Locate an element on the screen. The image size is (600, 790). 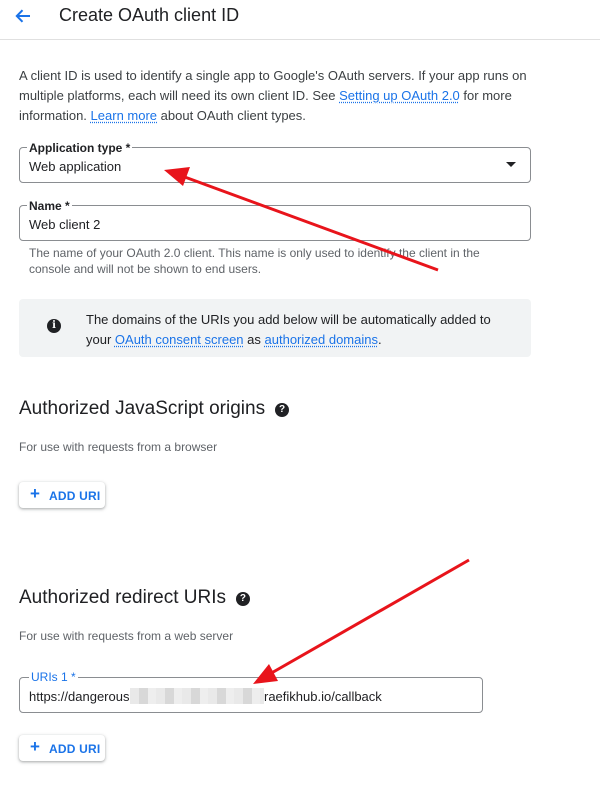
learn-more-link: Learn more is located at coordinates (124, 115).